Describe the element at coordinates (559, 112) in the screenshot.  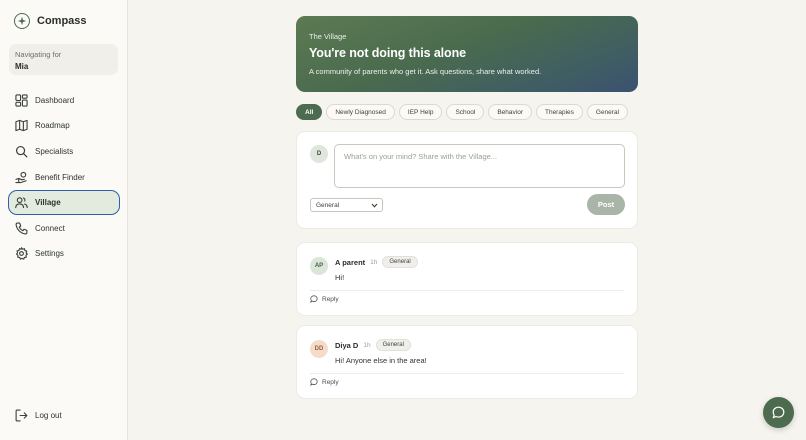
I see `filter-chip-therapies: Therapies` at that location.